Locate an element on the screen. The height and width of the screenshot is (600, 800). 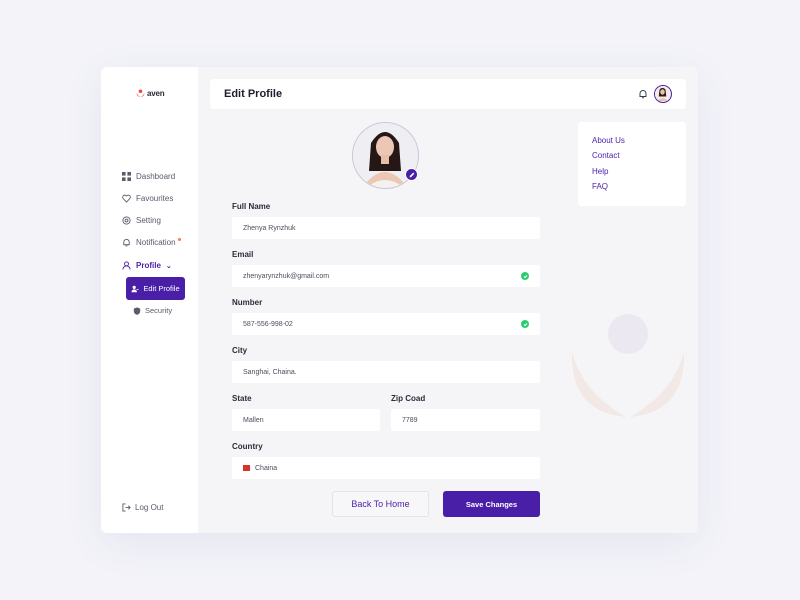
pencil-icon is located at coordinates (411, 174).